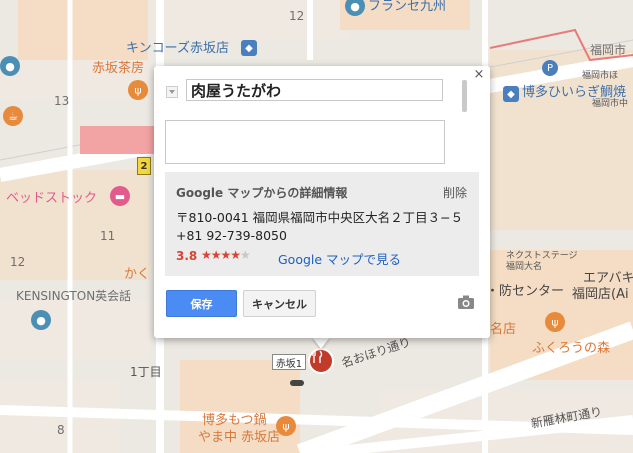 The width and height of the screenshot is (633, 453). Describe the element at coordinates (297, 383) in the screenshot. I see `traffic-light-icon` at that location.